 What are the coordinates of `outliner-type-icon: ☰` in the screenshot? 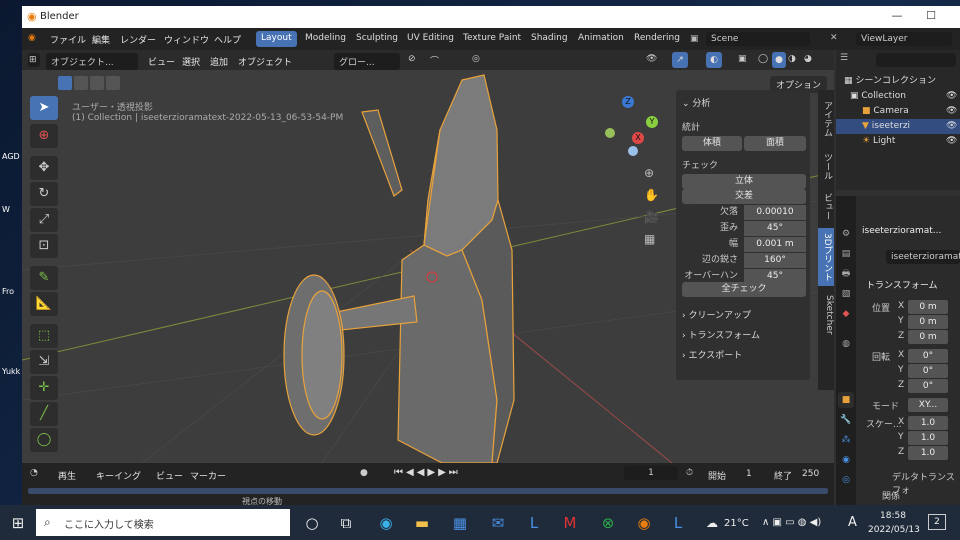 It's located at (844, 58).